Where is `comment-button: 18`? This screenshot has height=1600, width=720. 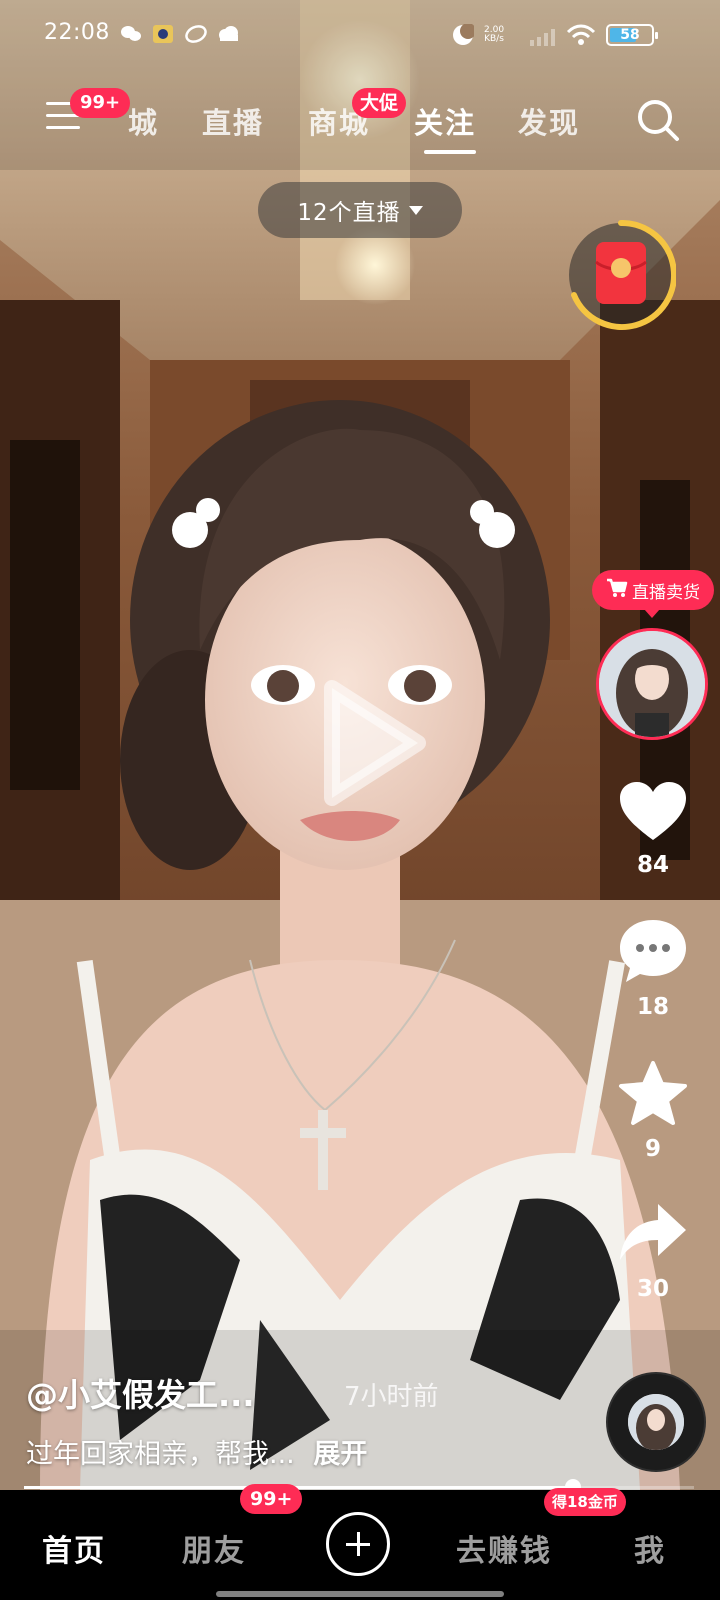
comment-button: 18 is located at coordinates (653, 969).